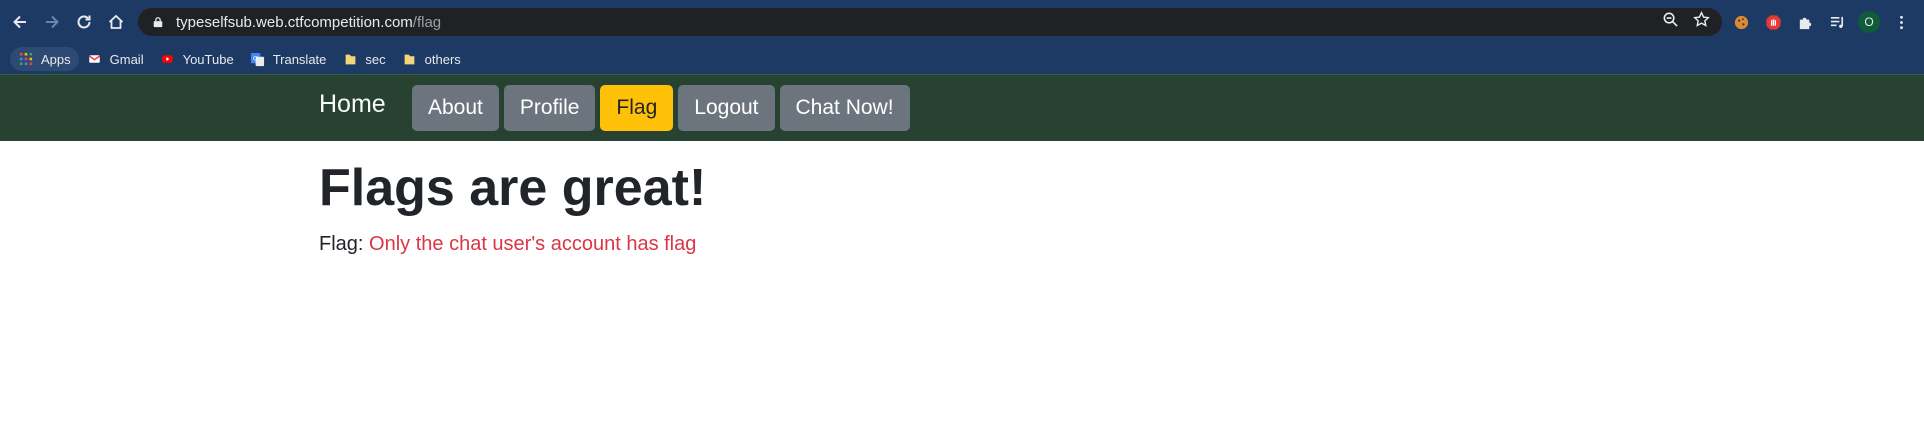 The height and width of the screenshot is (438, 1924). What do you see at coordinates (1805, 22) in the screenshot?
I see `puzzle-extensions-icon` at bounding box center [1805, 22].